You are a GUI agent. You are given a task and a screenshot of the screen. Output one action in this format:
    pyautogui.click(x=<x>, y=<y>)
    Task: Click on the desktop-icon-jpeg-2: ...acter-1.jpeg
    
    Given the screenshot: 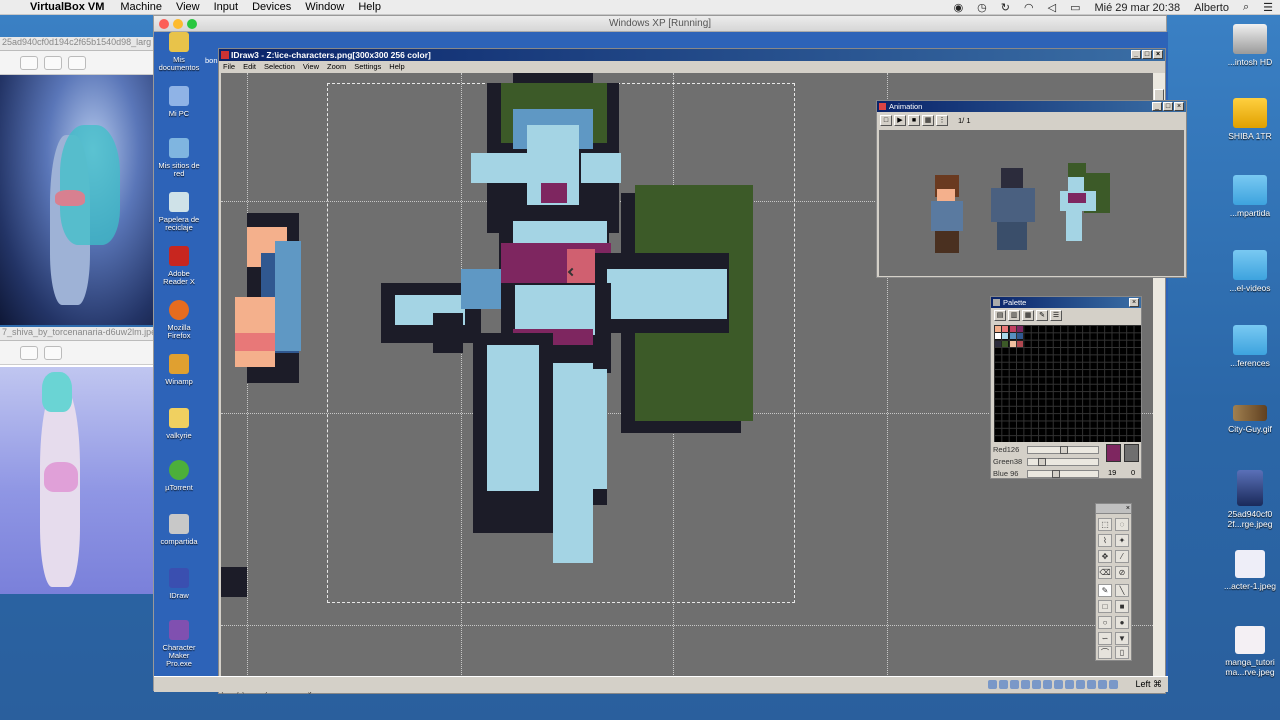 What is the action you would take?
    pyautogui.click(x=1250, y=570)
    